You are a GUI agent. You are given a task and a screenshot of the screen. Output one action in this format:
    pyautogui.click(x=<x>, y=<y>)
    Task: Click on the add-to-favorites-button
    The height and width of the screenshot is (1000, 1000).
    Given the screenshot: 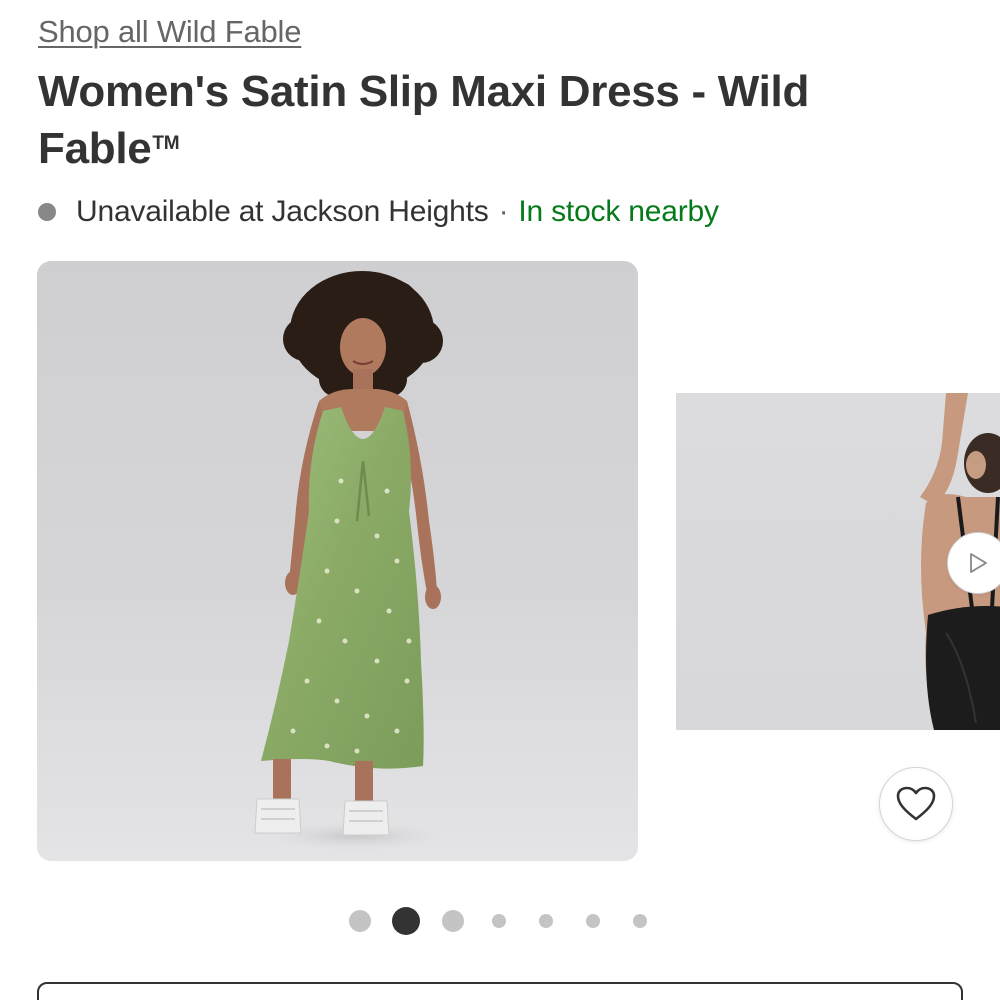 What is the action you would take?
    pyautogui.click(x=916, y=804)
    